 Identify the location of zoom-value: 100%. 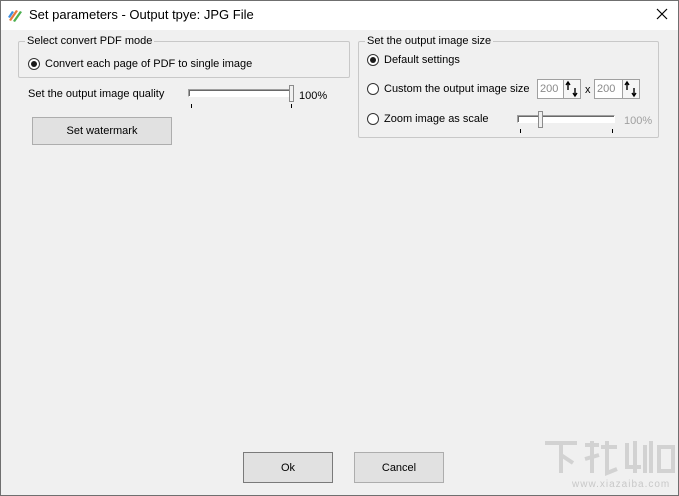
(638, 121).